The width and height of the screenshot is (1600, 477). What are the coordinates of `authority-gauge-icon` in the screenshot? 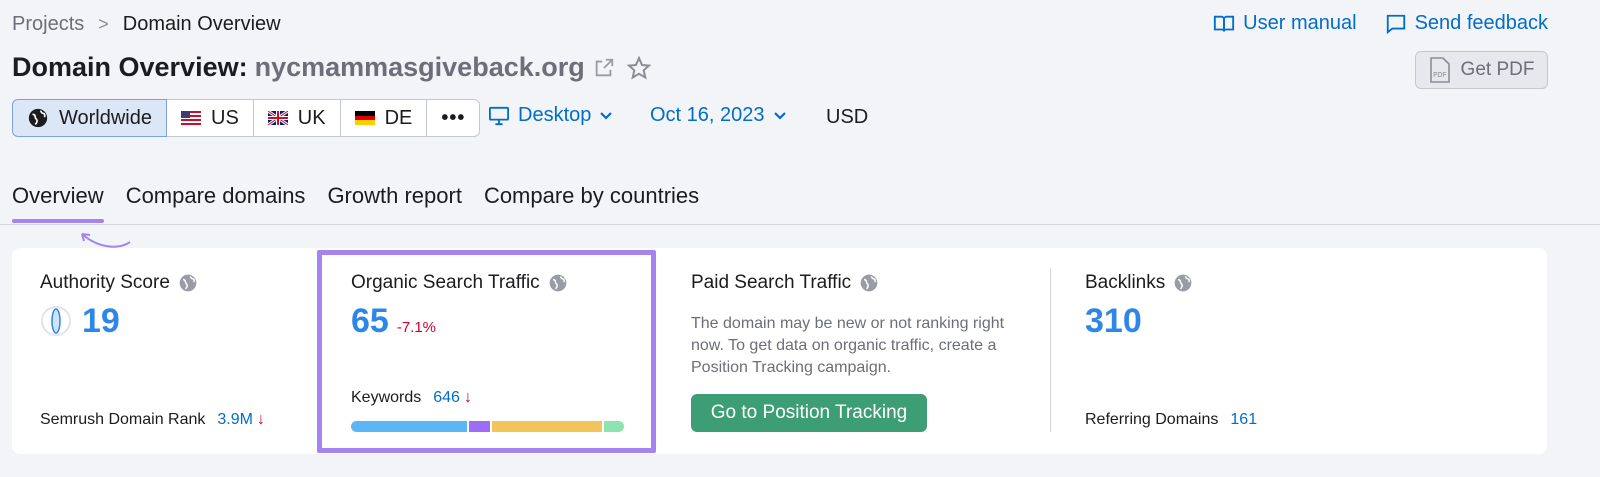 It's located at (56, 321).